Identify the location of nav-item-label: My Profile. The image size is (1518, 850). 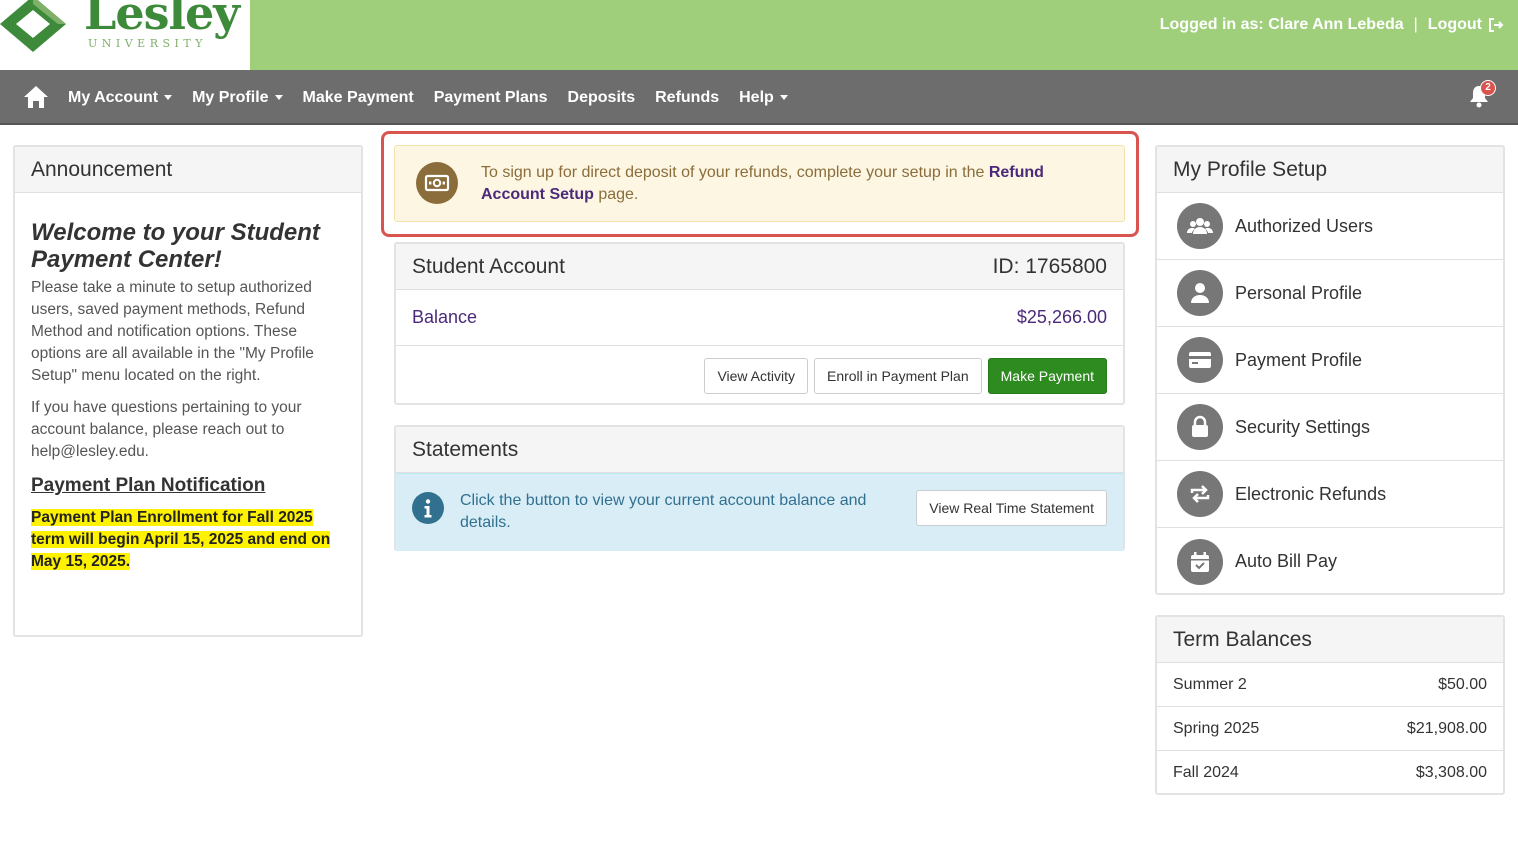
(230, 97).